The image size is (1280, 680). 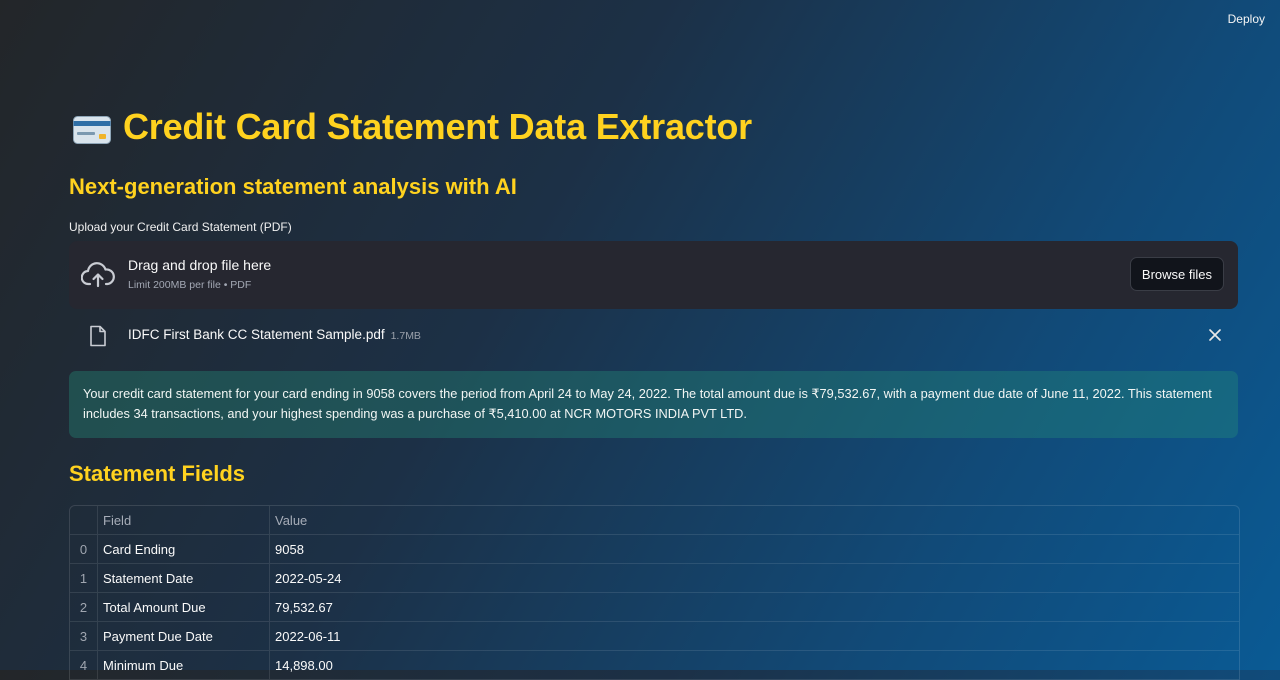 I want to click on field-cell: Total Amount Due, so click(x=184, y=607).